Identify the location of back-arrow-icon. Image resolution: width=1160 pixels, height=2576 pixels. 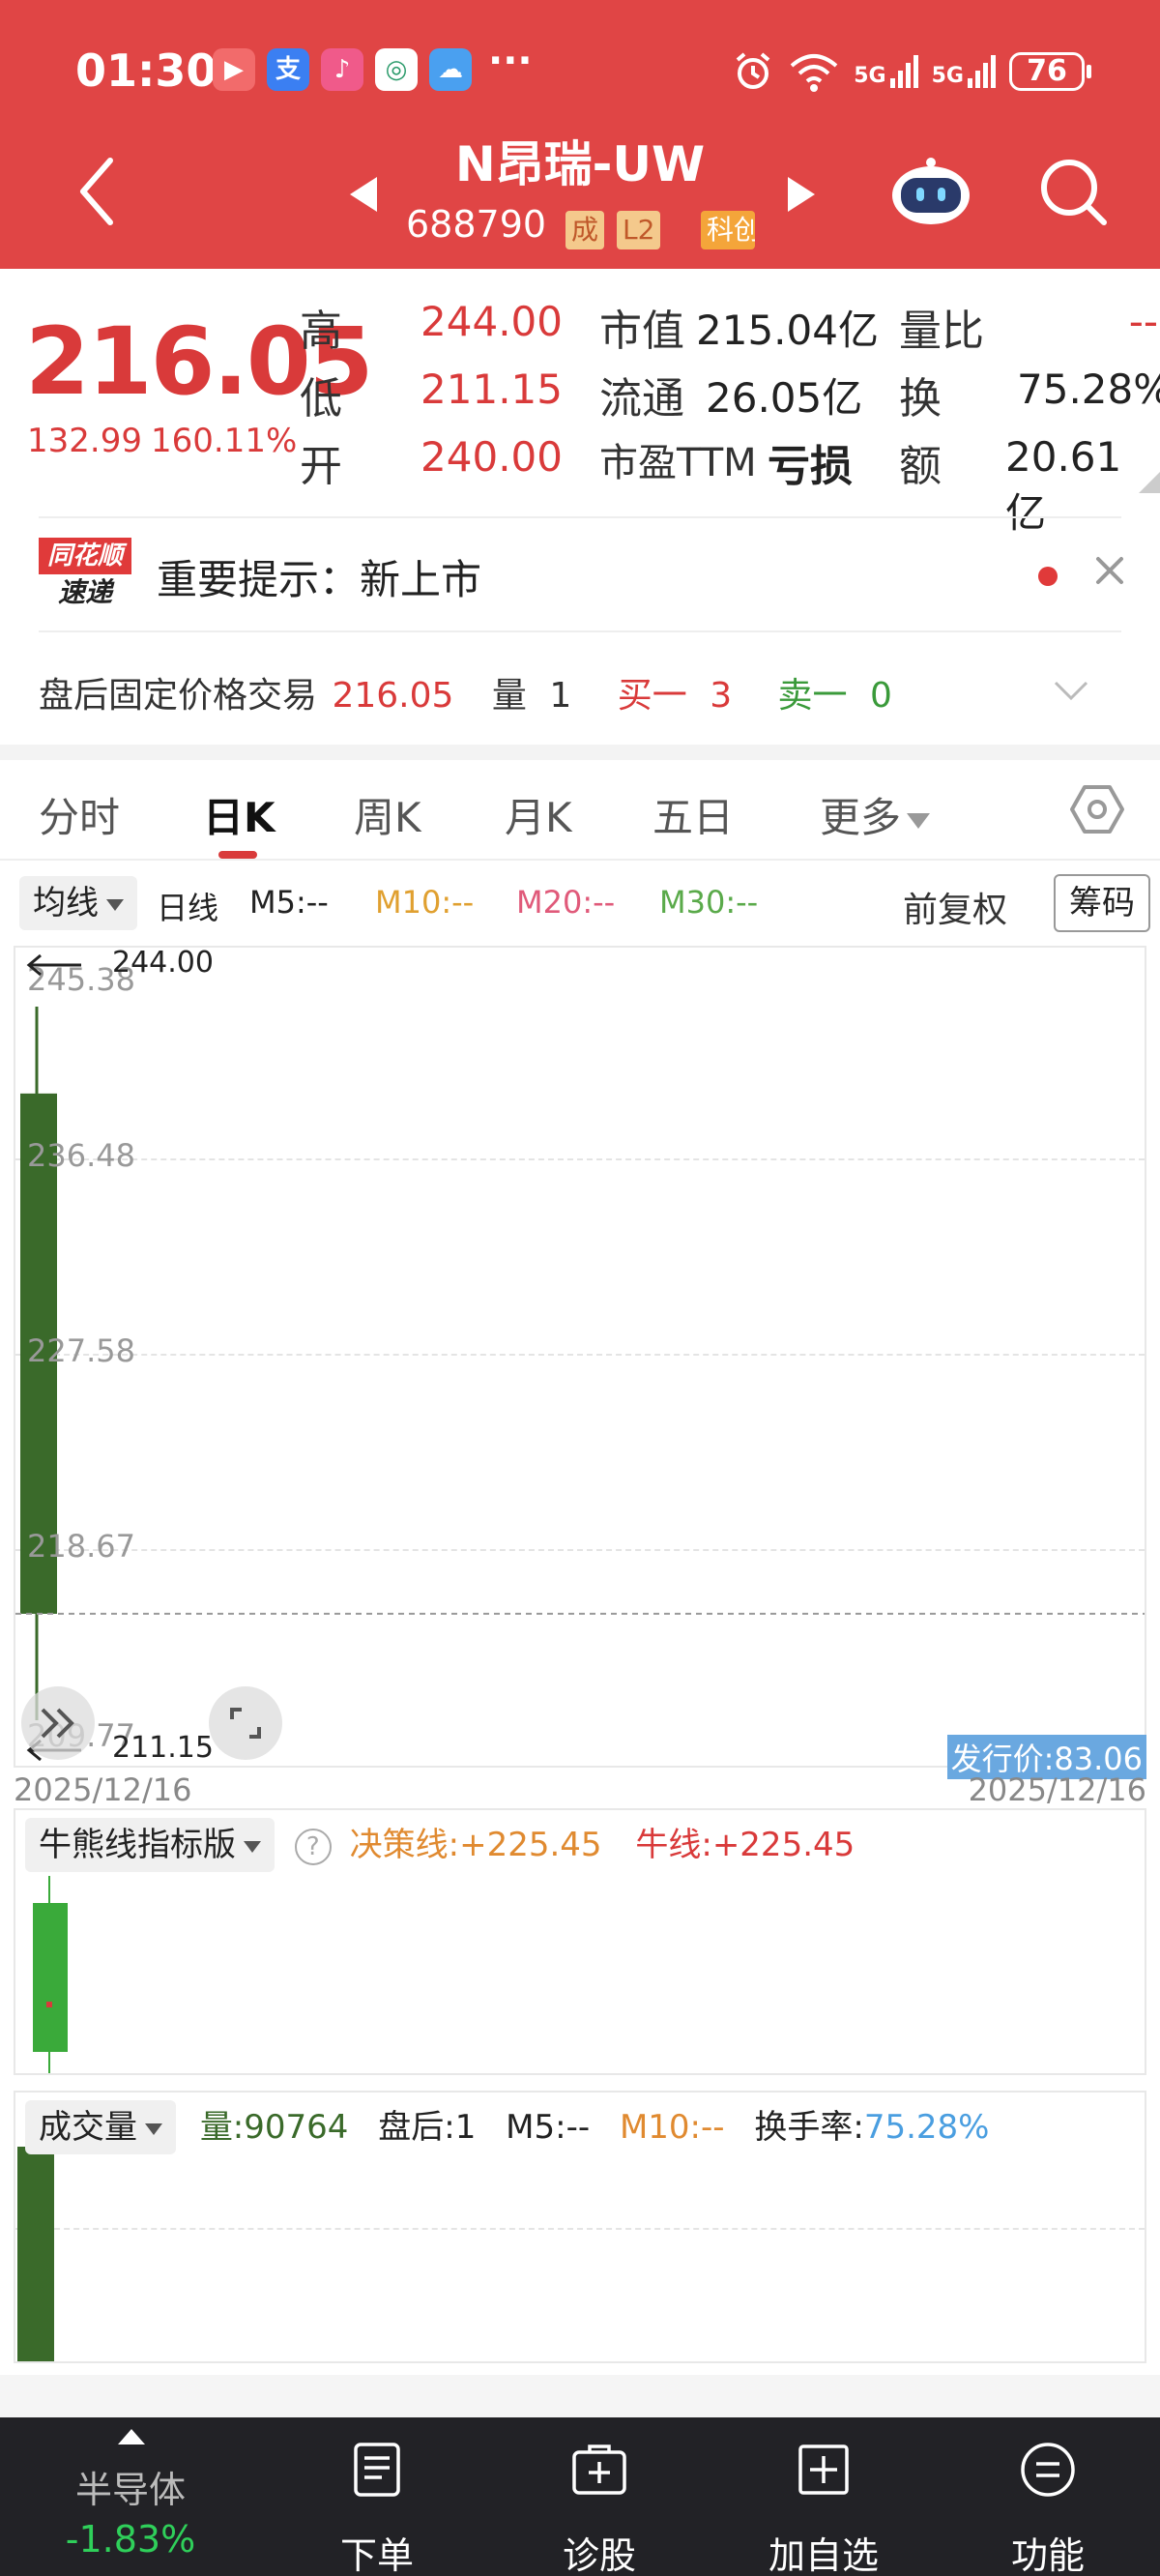
(96, 191).